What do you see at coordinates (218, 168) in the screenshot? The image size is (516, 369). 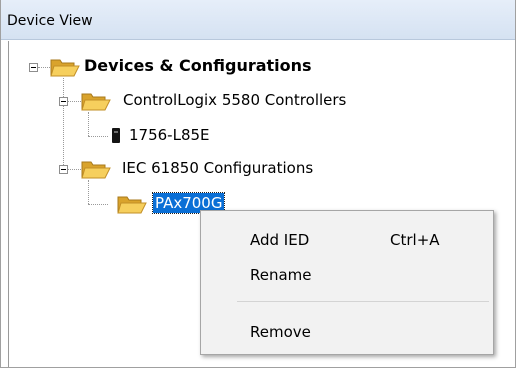 I see `tree-node-label: IEC 61850 Configurations` at bounding box center [218, 168].